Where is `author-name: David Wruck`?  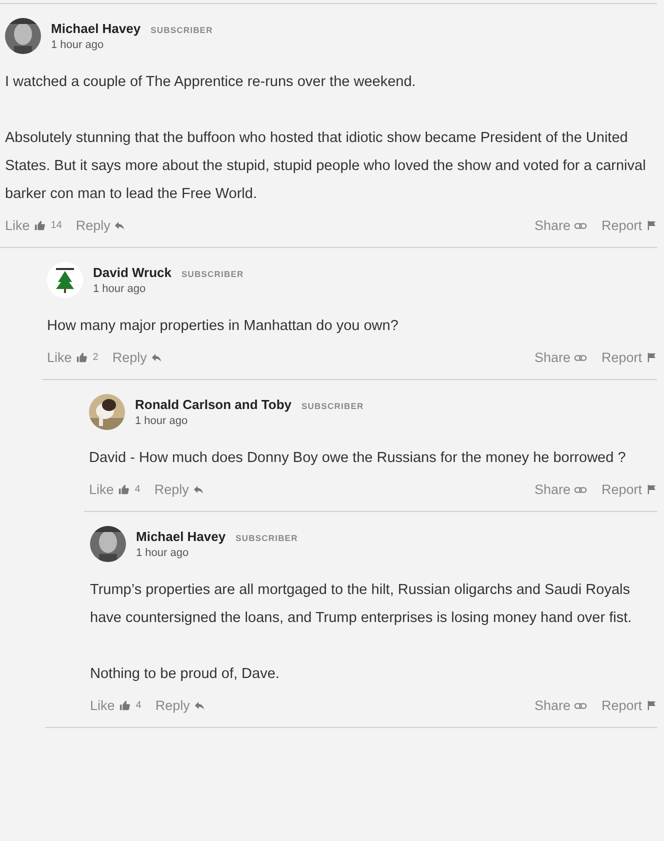 author-name: David Wruck is located at coordinates (132, 272).